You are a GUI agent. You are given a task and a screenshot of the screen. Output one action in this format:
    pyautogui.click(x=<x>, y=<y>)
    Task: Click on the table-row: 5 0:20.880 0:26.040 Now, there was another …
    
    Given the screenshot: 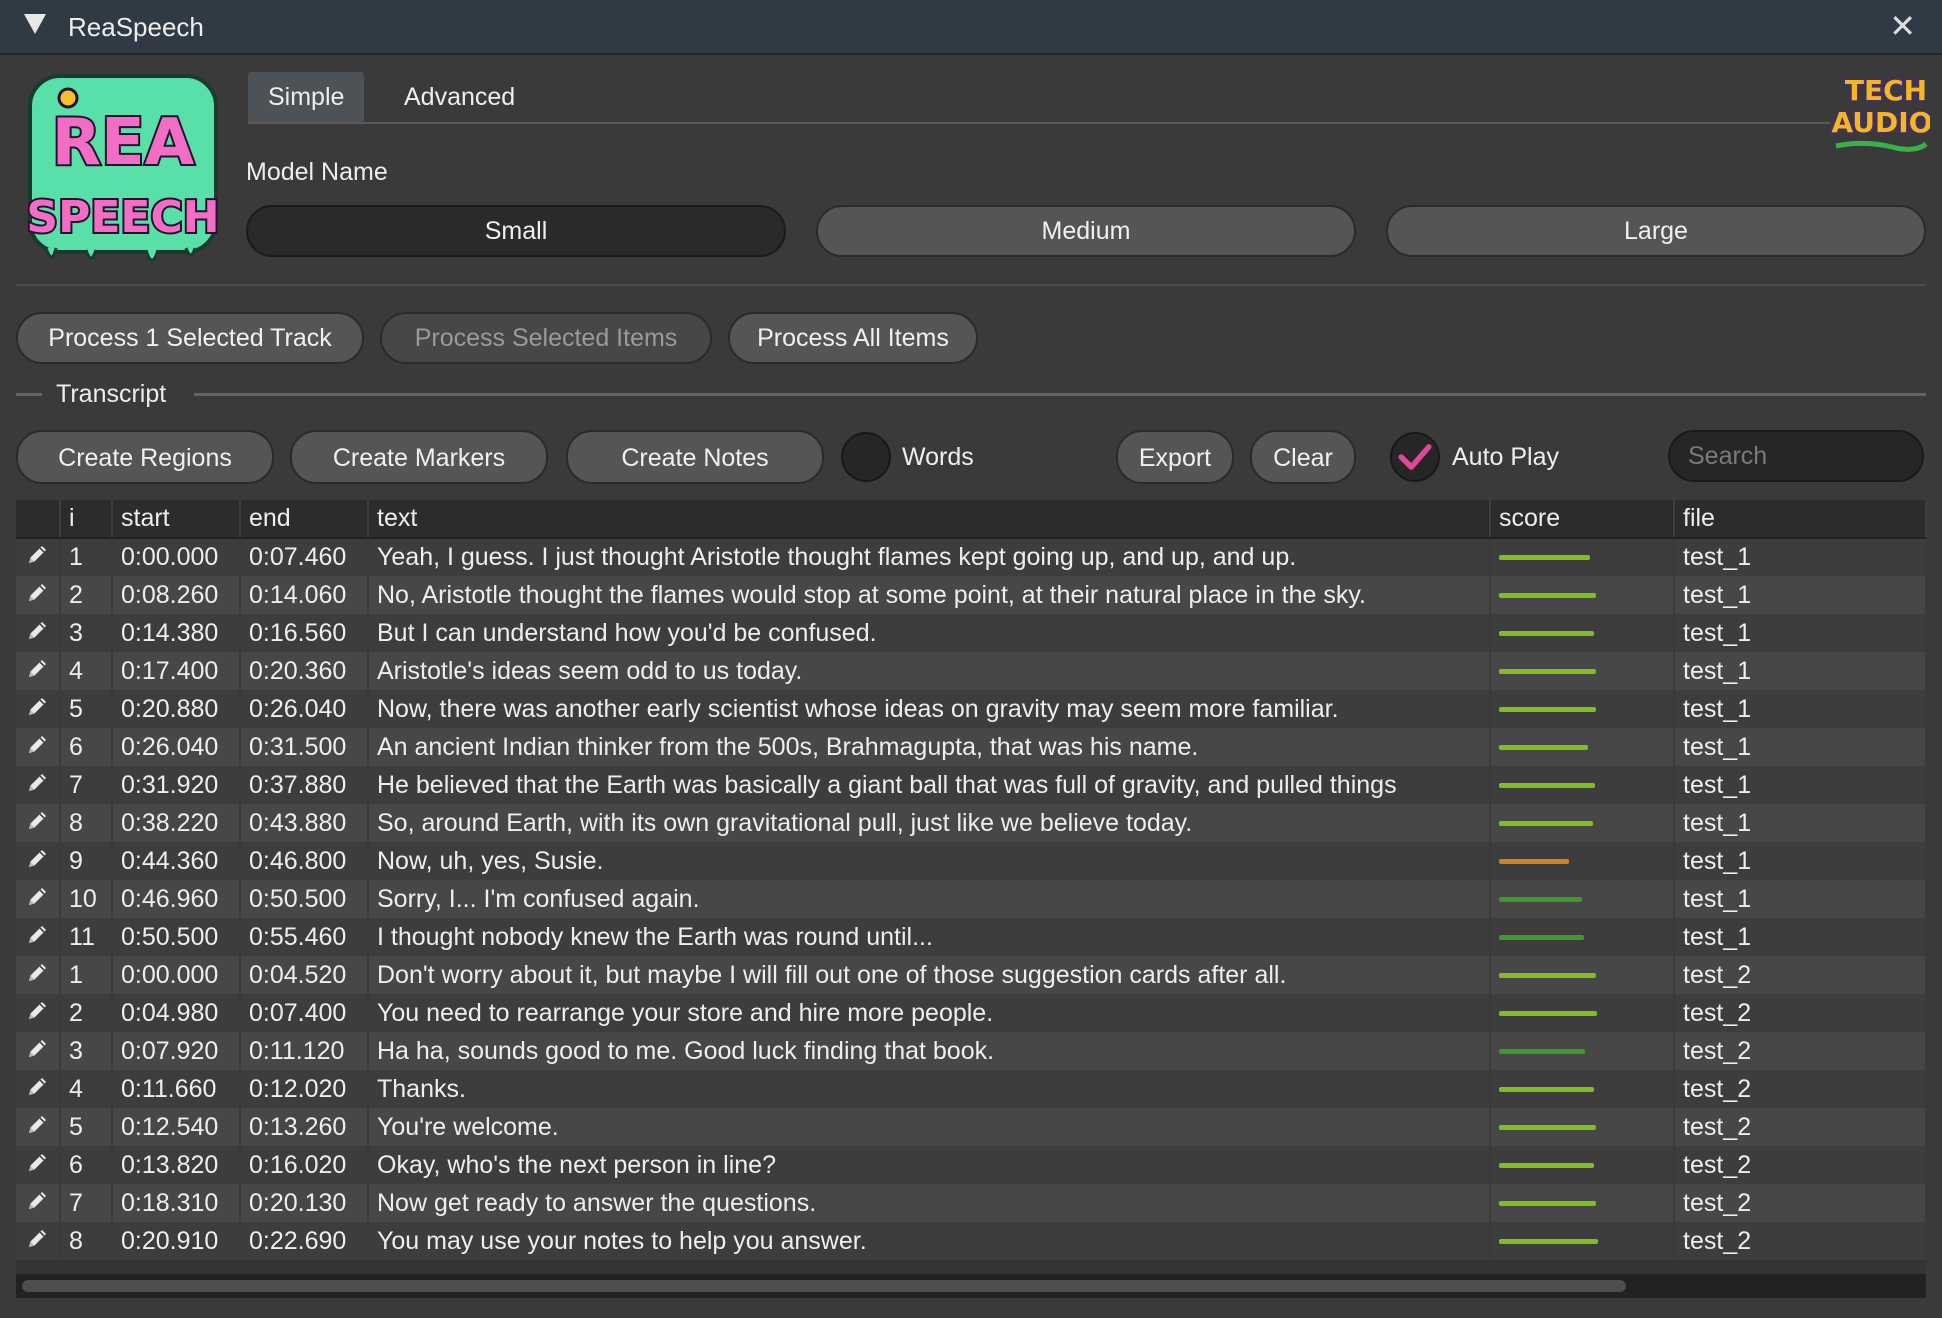 What is the action you would take?
    pyautogui.click(x=971, y=709)
    